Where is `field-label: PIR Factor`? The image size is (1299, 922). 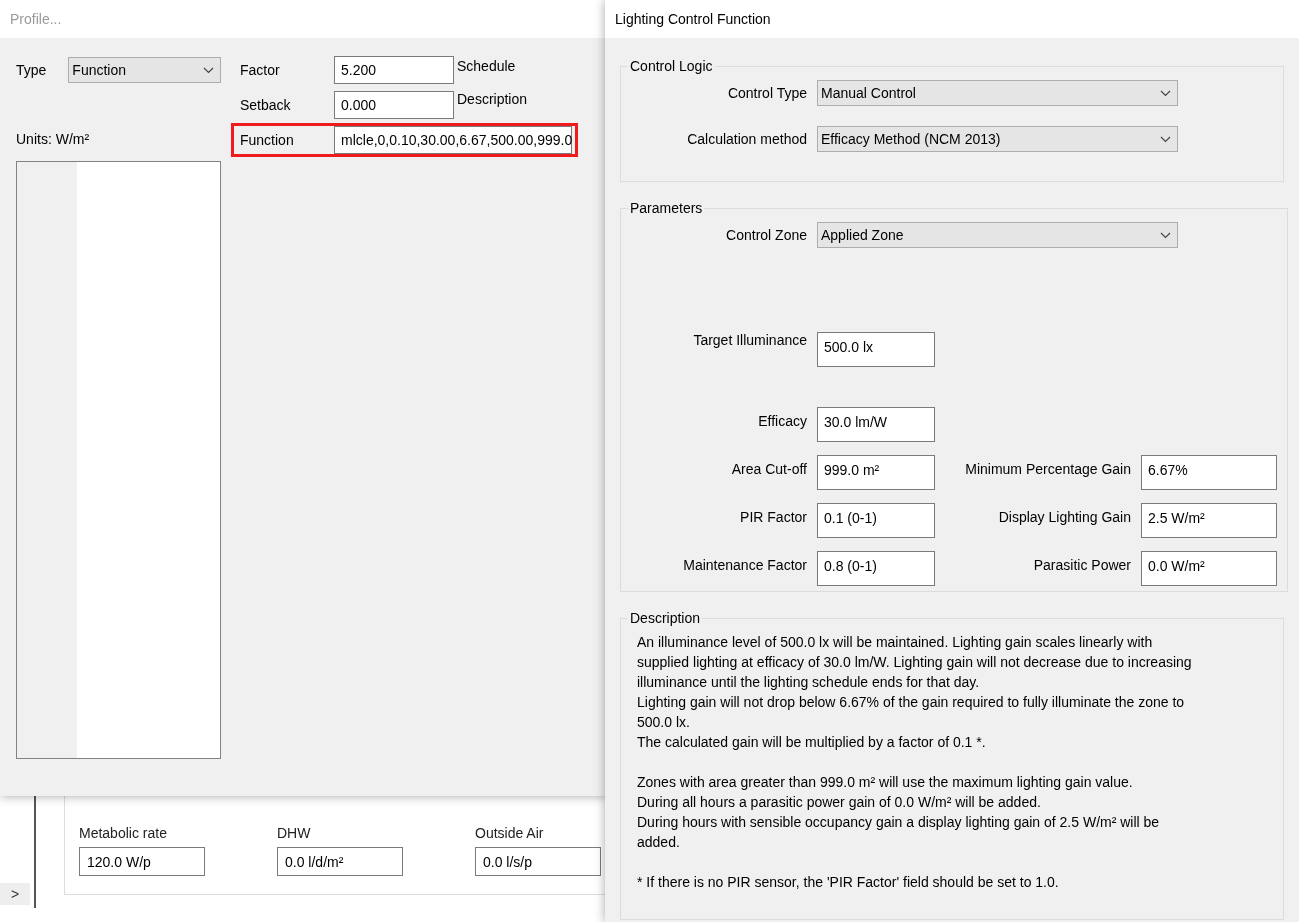
field-label: PIR Factor is located at coordinates (773, 516).